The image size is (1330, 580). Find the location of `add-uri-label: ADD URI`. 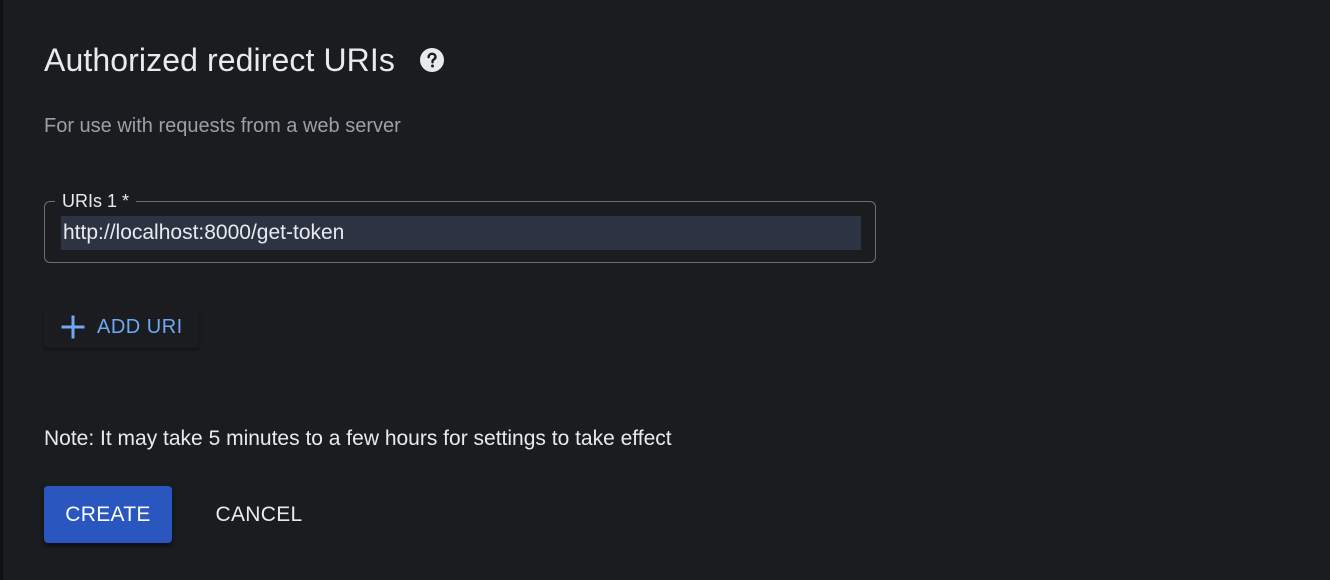

add-uri-label: ADD URI is located at coordinates (140, 326).